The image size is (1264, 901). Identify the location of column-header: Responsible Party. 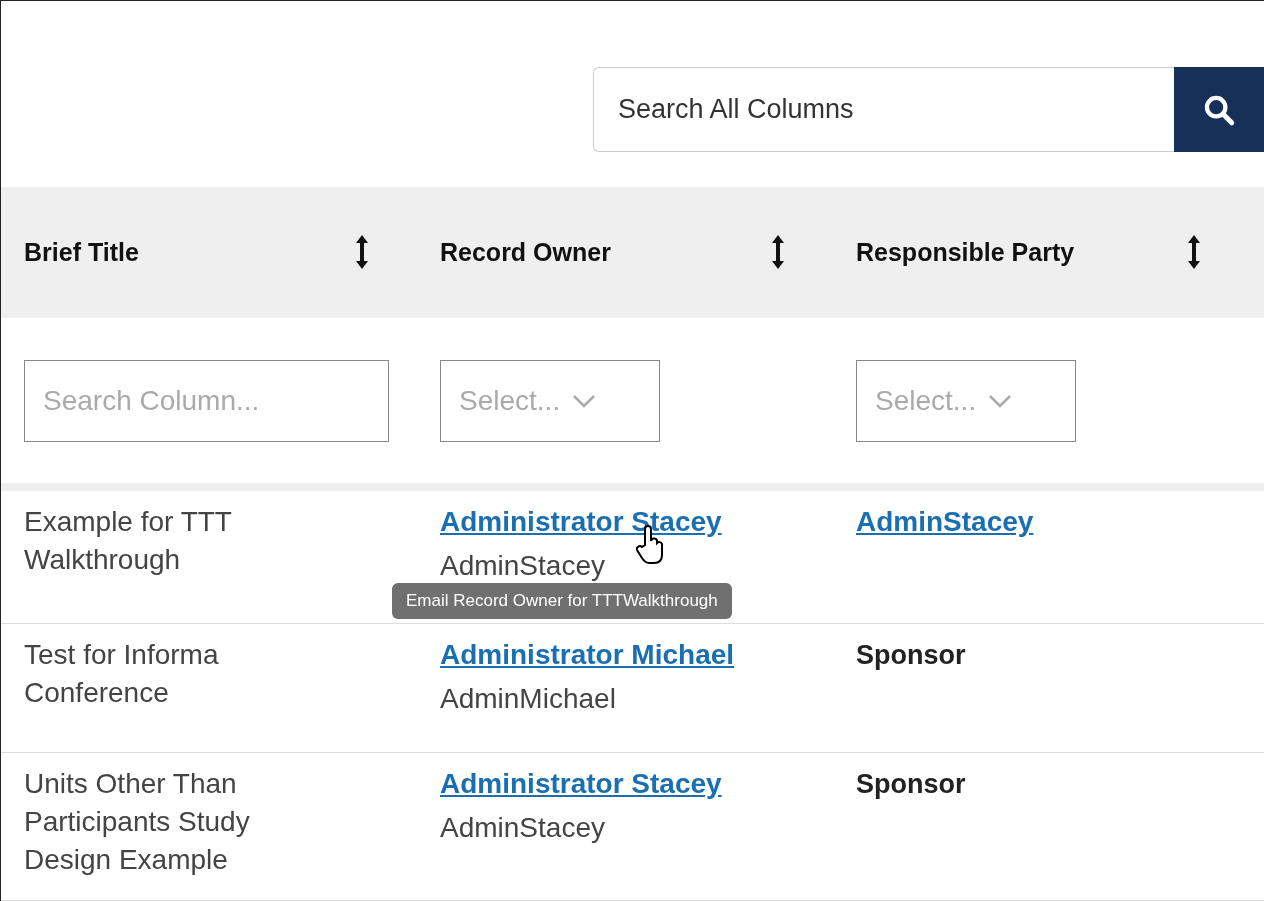
(1021, 252).